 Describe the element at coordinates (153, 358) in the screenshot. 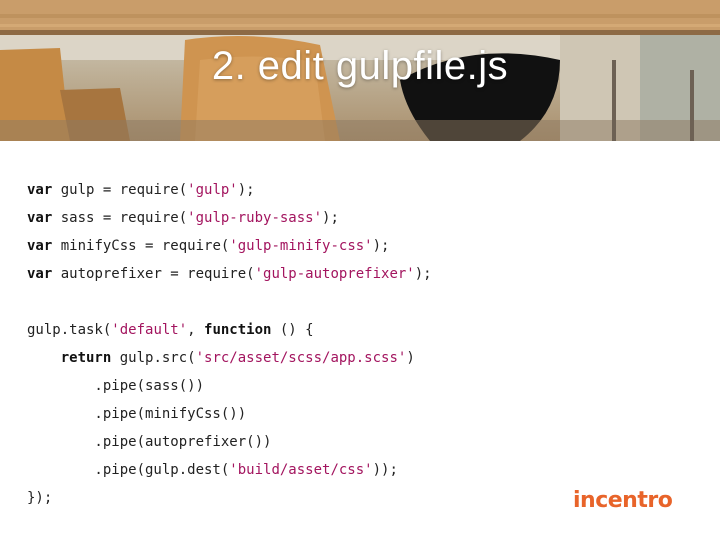

I see `code-text: gulp.src(` at that location.